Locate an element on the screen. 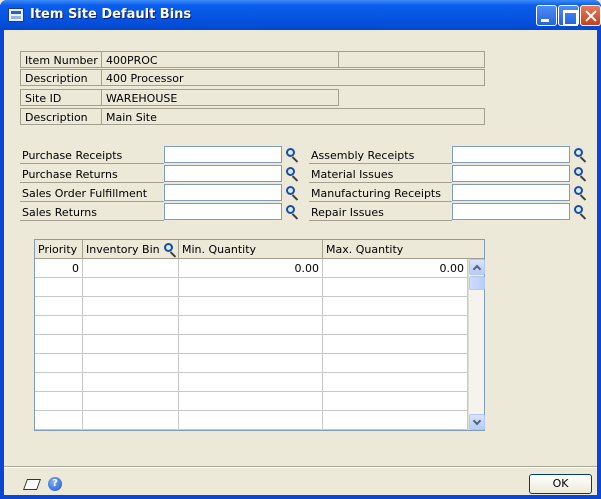 The image size is (601, 499). grid-cell-inventory-bin is located at coordinates (131, 268).